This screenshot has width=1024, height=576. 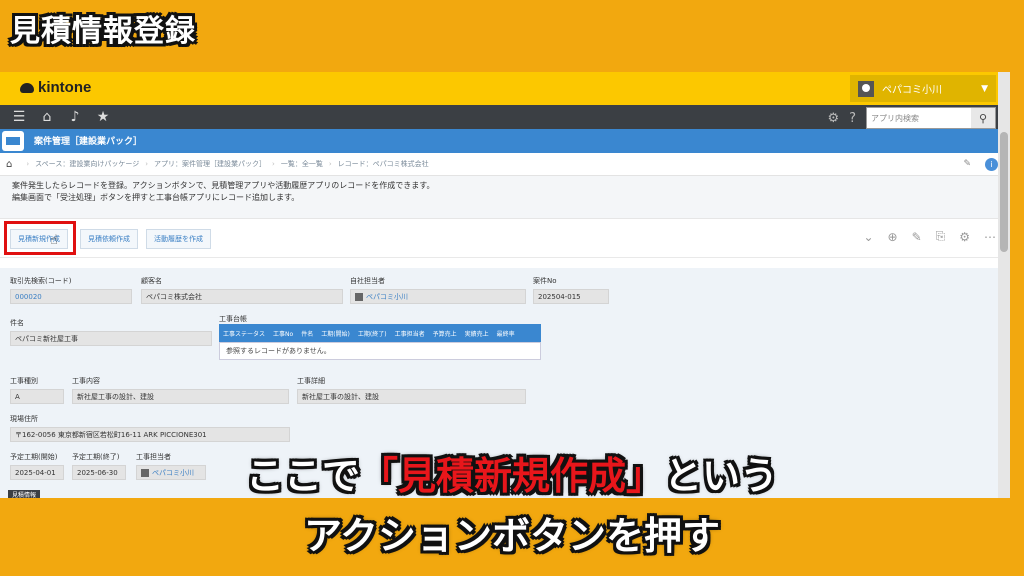 What do you see at coordinates (917, 237) in the screenshot?
I see `edit-icon: ✎` at bounding box center [917, 237].